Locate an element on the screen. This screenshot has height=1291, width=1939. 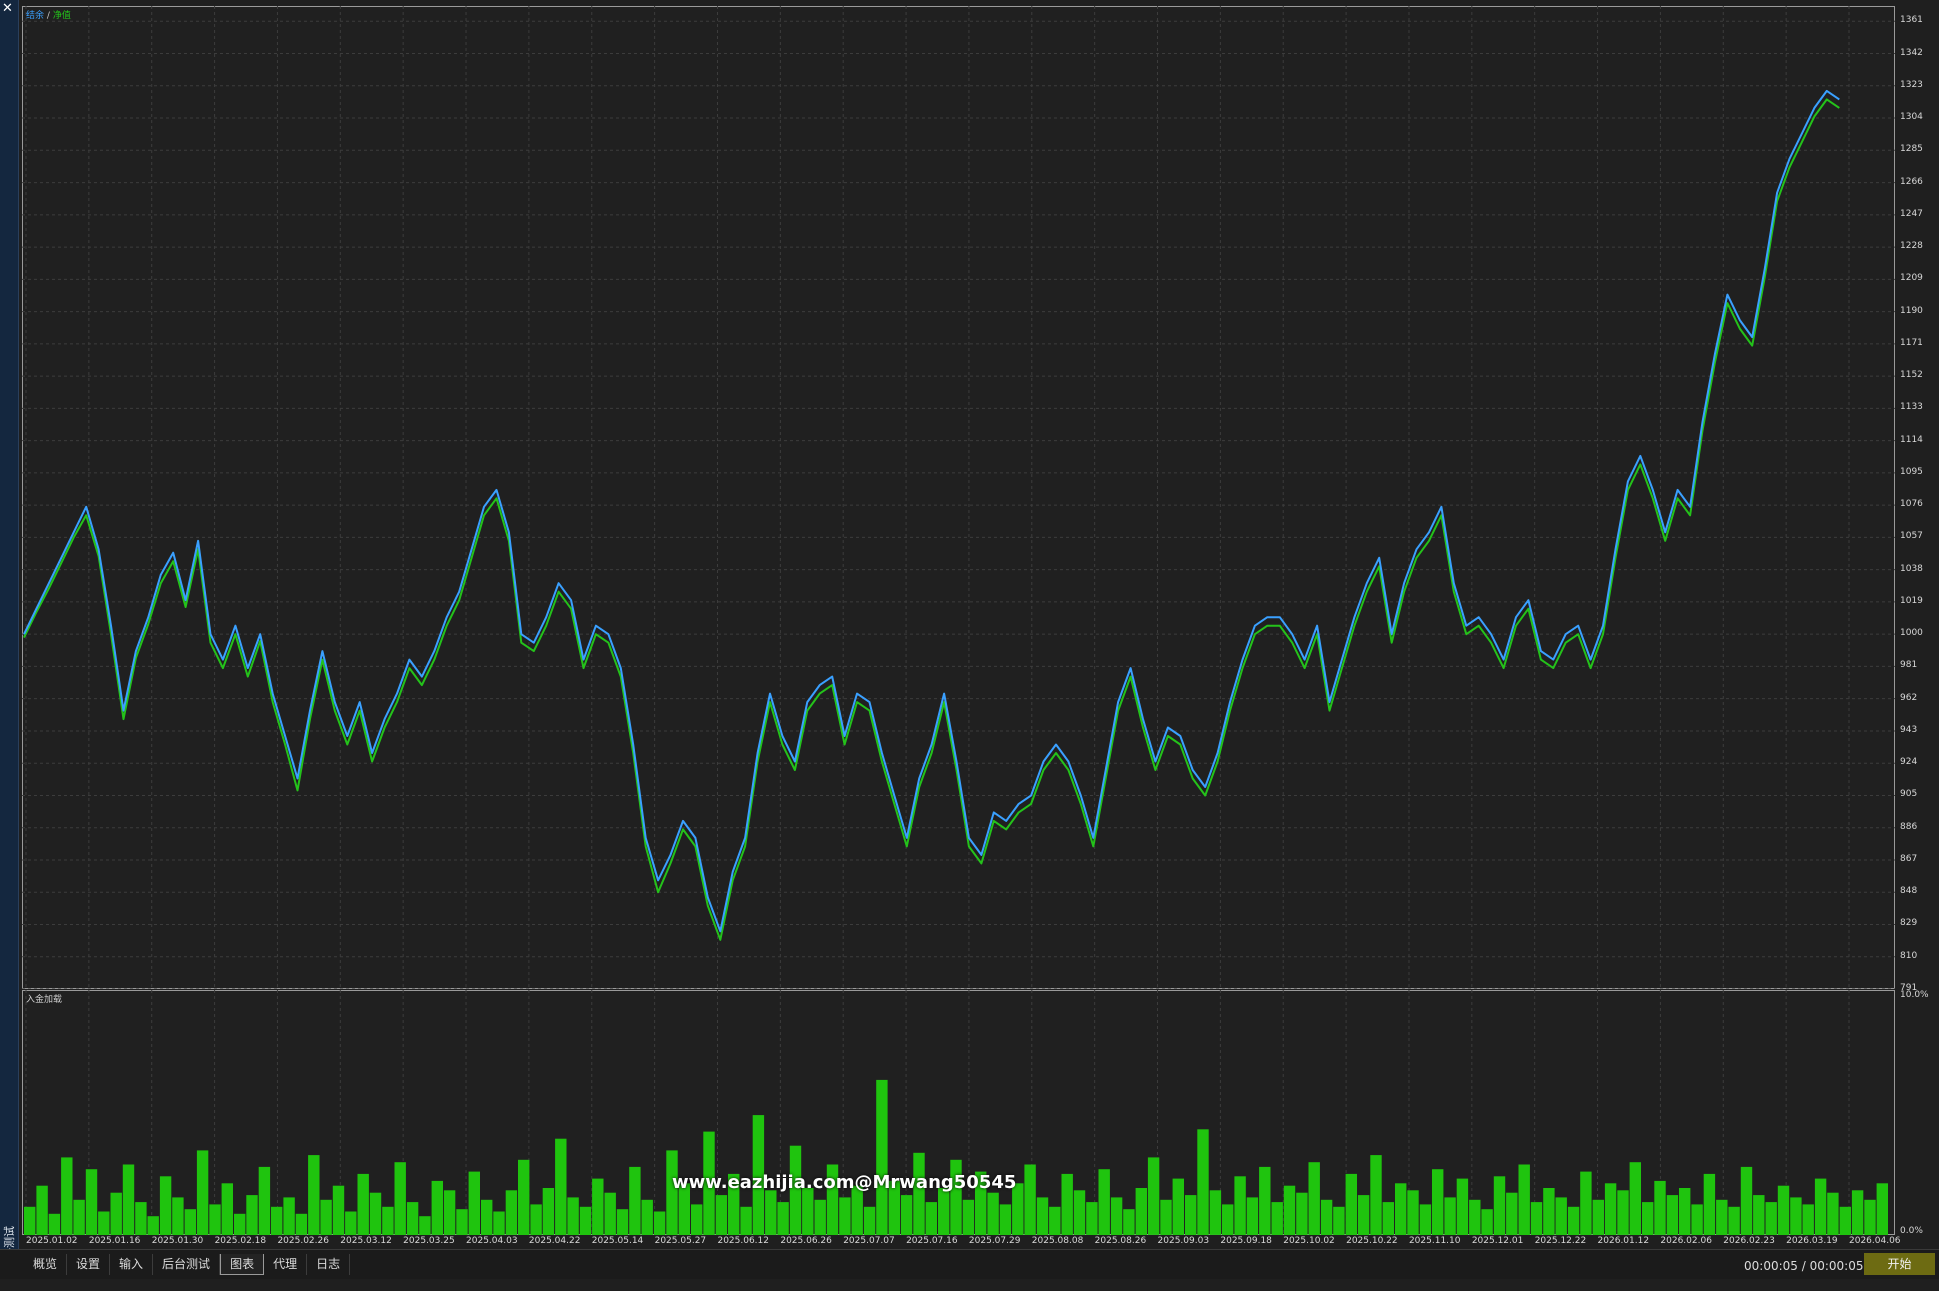
y-tick-label: 1019 is located at coordinates (1911, 600).